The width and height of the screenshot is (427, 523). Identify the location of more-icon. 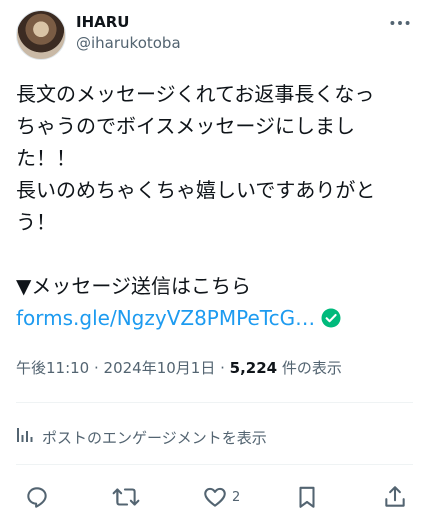
(400, 23).